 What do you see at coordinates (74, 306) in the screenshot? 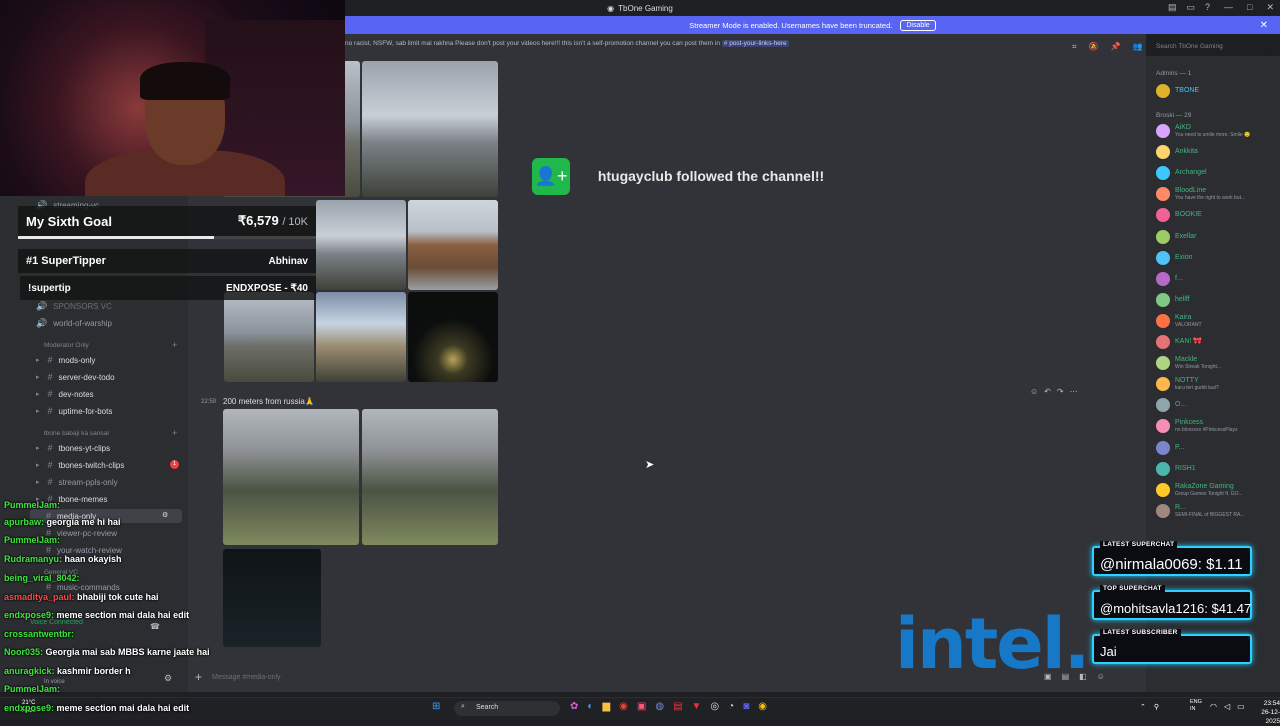
I see `channel-sponsors-vc: 🔊 SPONSORS VC` at bounding box center [74, 306].